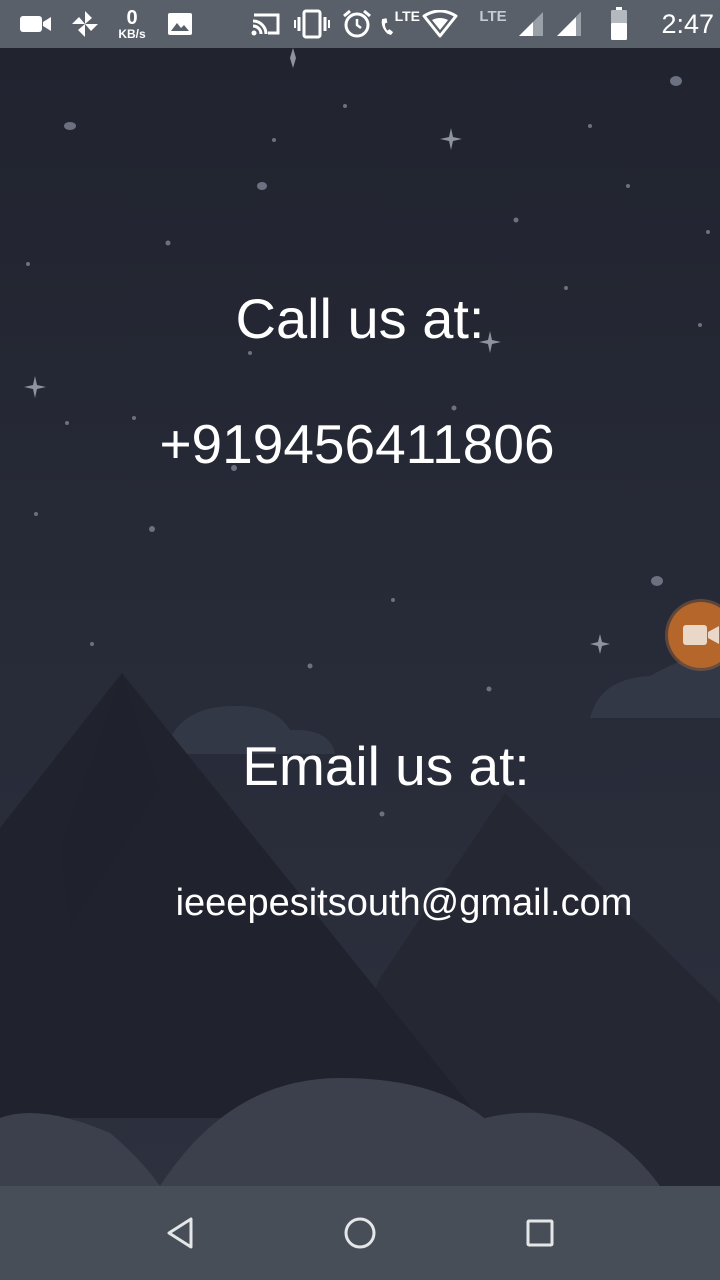  I want to click on wifi-calling-lte-icon: LTE, so click(400, 24).